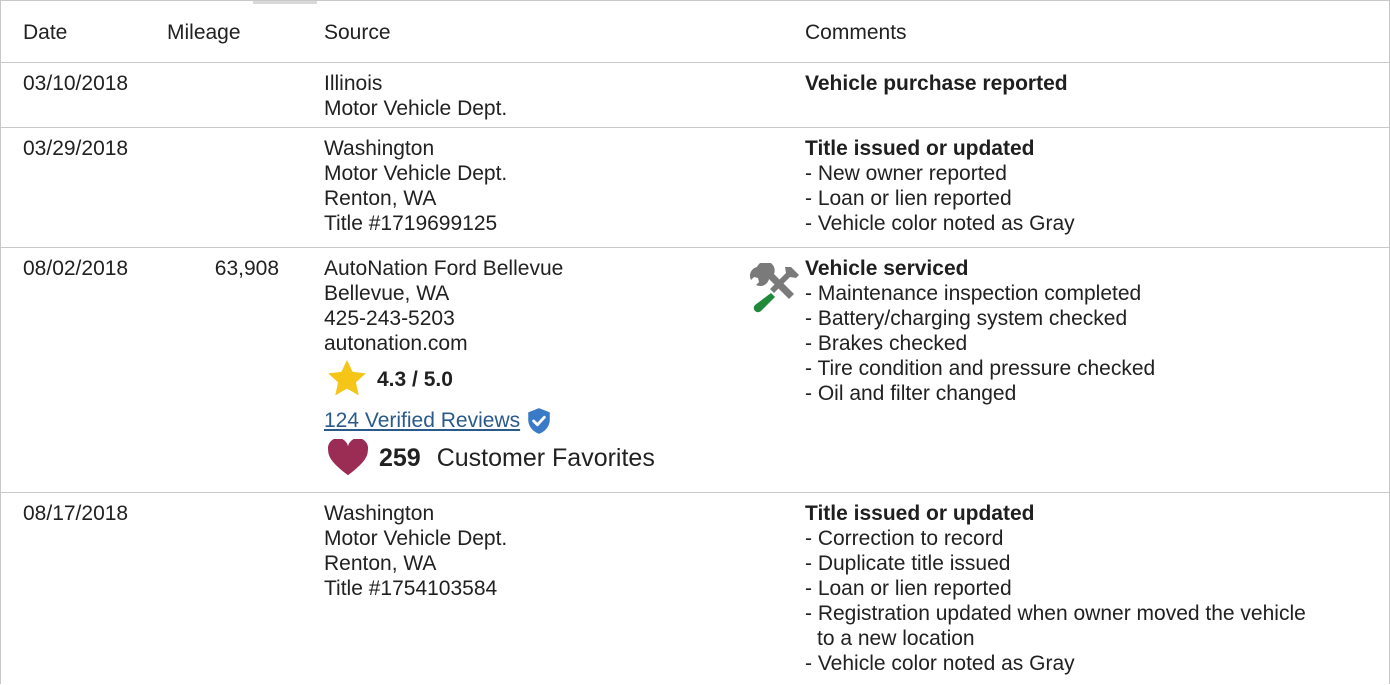  Describe the element at coordinates (695, 32) in the screenshot. I see `table-header: Date Mileage Source Comments` at that location.